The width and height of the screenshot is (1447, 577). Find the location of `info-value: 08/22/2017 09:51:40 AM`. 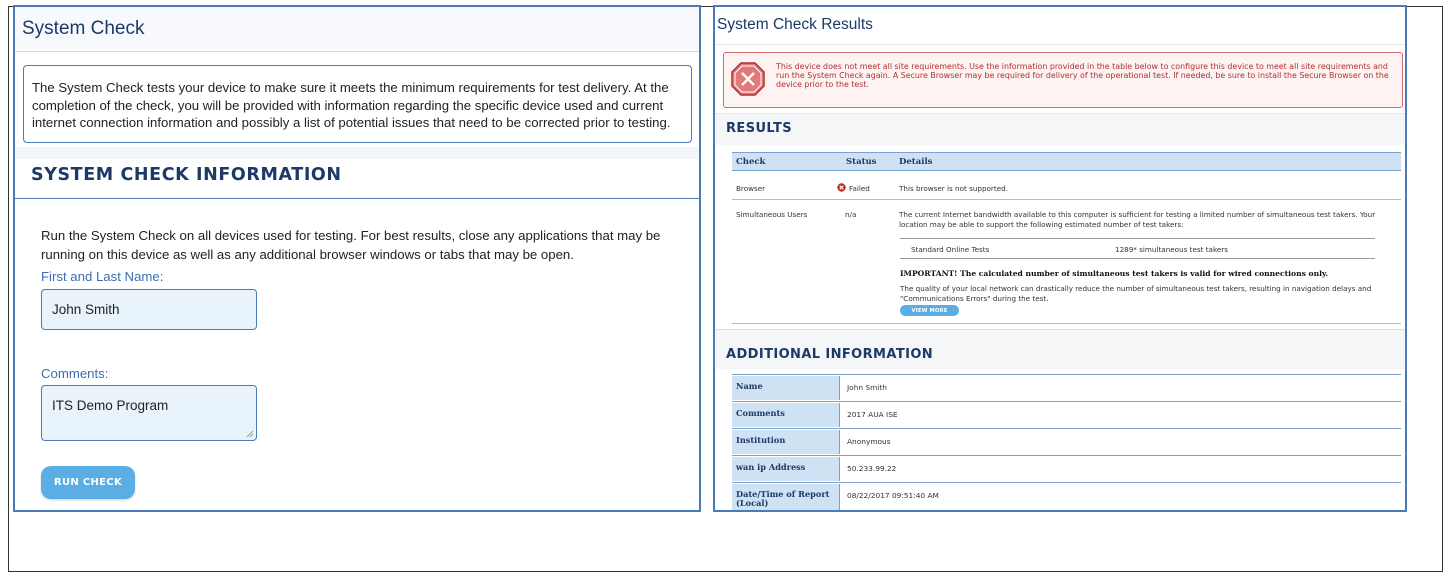

info-value: 08/22/2017 09:51:40 AM is located at coordinates (893, 495).